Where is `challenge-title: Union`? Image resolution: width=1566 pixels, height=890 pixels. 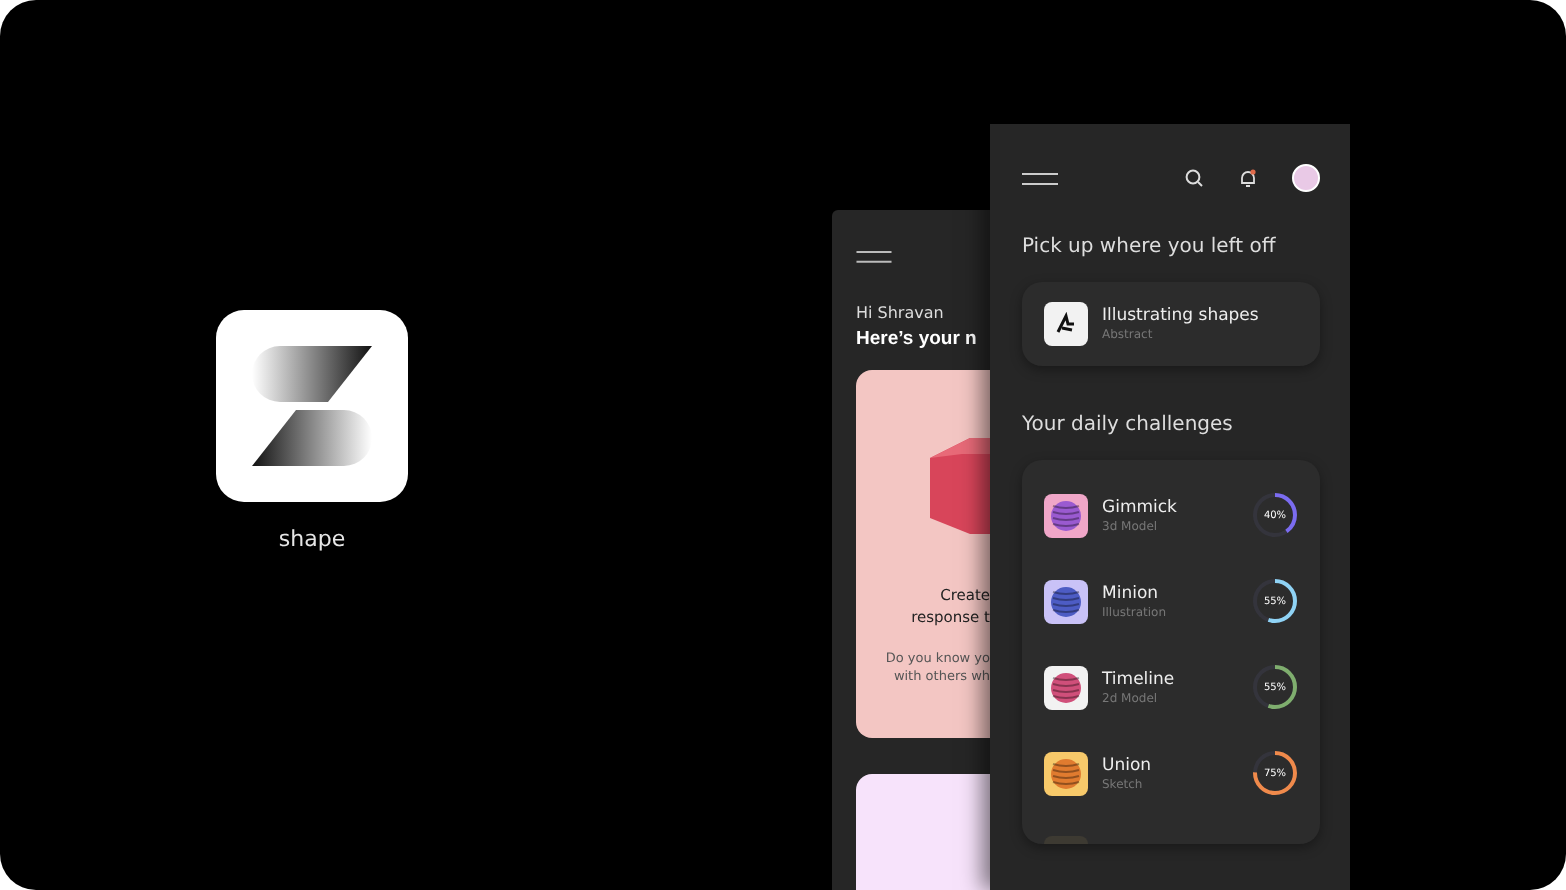 challenge-title: Union is located at coordinates (1128, 765).